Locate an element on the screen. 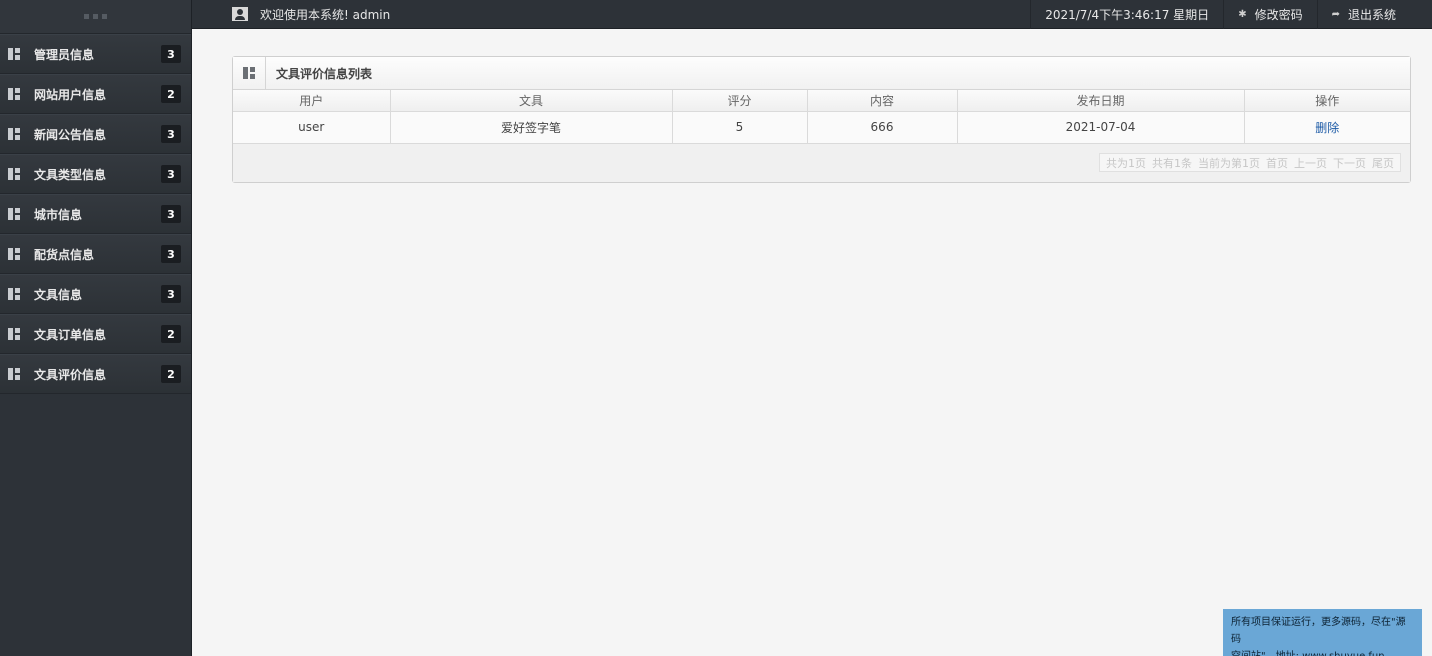 This screenshot has height=656, width=1432. table-header-row: 用户 文具 评分 内容 发布日期 操作 is located at coordinates (821, 101).